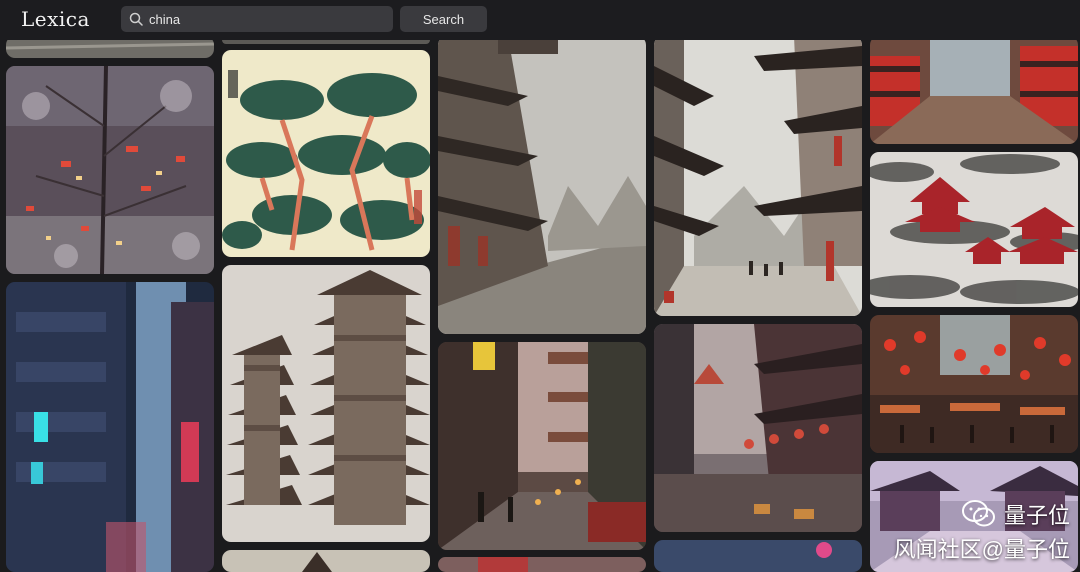  I want to click on search-button: Search, so click(443, 19).